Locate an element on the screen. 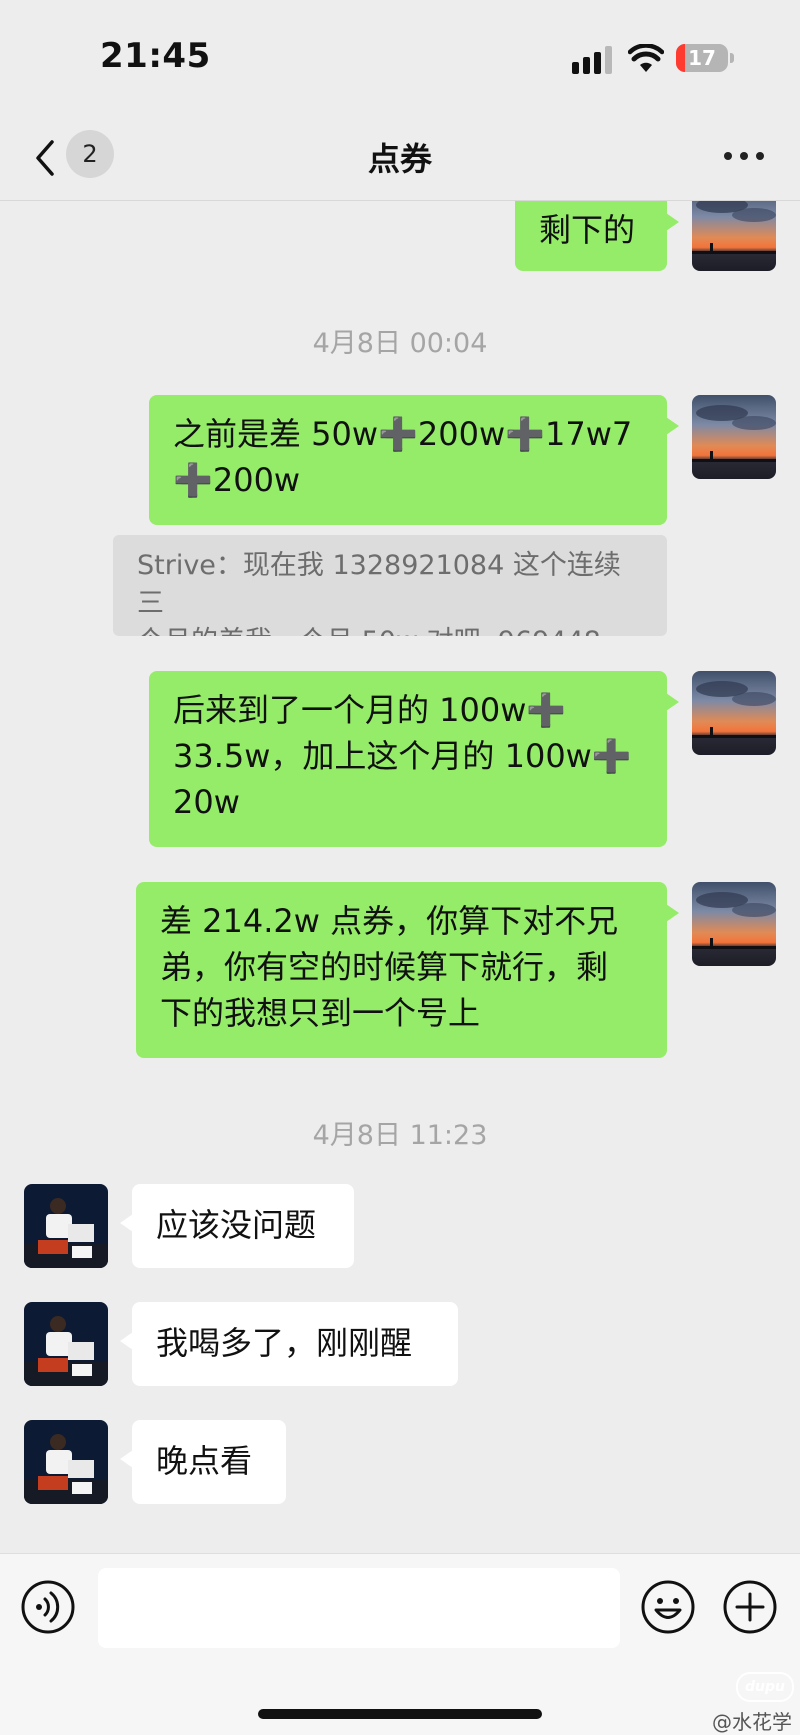 This screenshot has width=800, height=1735. emoji-icon is located at coordinates (668, 1607).